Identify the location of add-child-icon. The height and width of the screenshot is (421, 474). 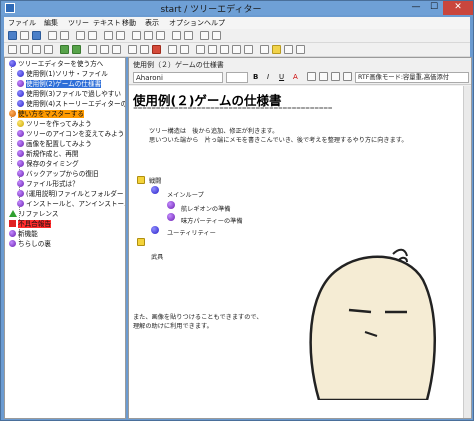
(76, 49).